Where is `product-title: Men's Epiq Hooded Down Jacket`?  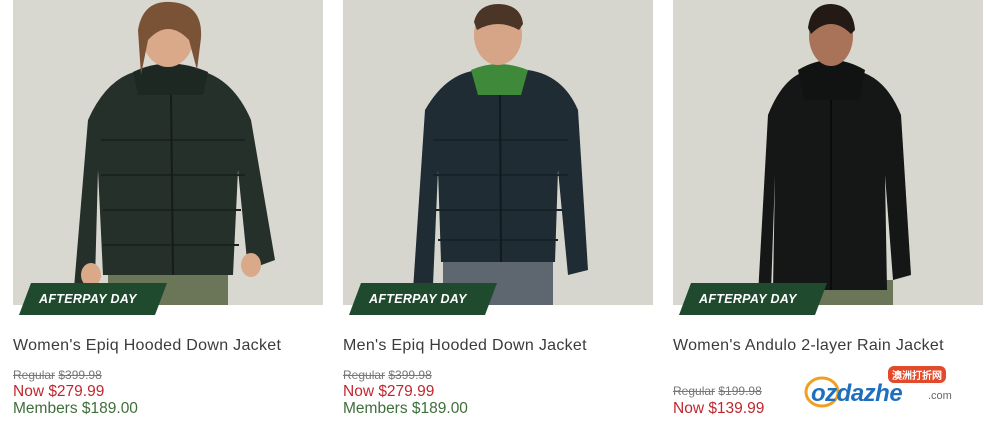 product-title: Men's Epiq Hooded Down Jacket is located at coordinates (465, 346).